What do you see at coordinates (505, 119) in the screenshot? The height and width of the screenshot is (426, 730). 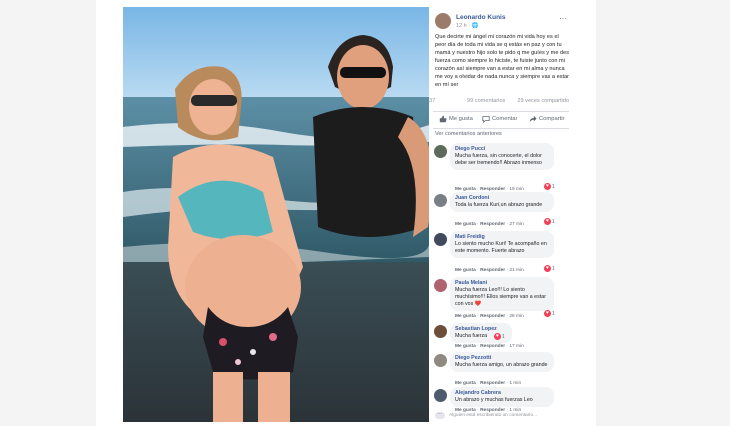 I see `comment-label: Comentar` at bounding box center [505, 119].